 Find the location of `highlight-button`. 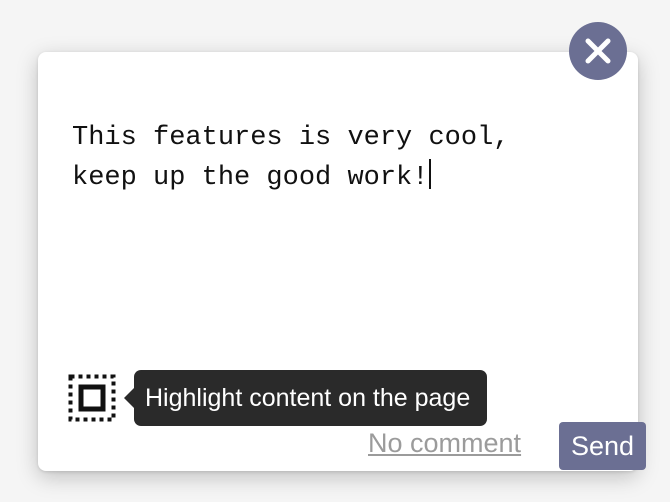

highlight-button is located at coordinates (92, 398).